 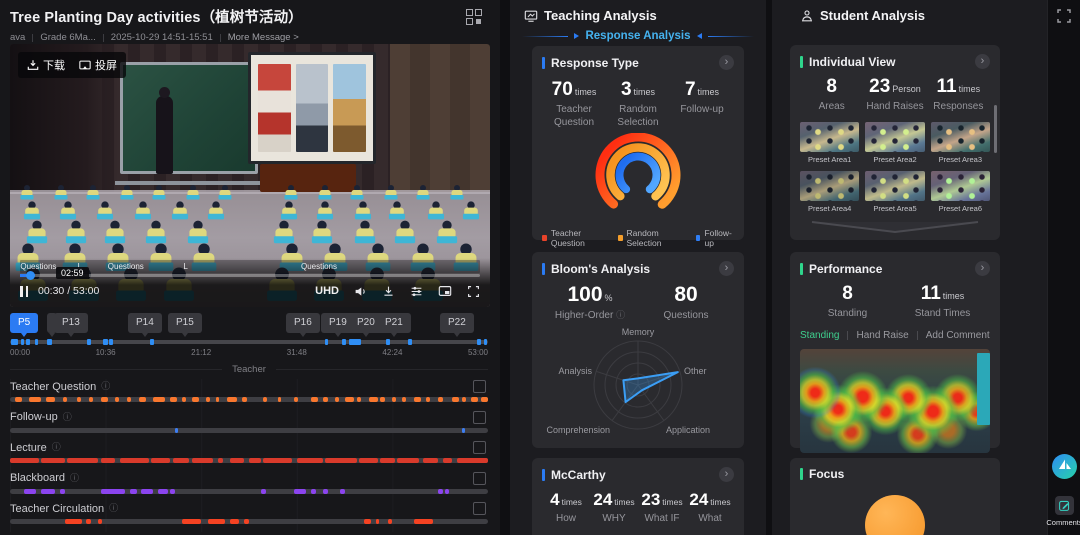 I want to click on expand-response-type-button: ›, so click(x=726, y=62).